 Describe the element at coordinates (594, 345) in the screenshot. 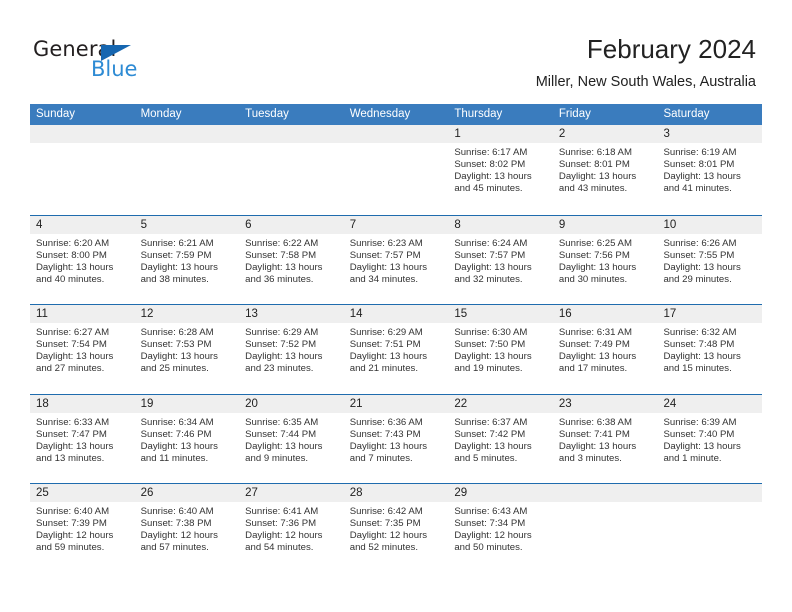

I see `sunset-text: Sunset: 7:49 PM` at that location.